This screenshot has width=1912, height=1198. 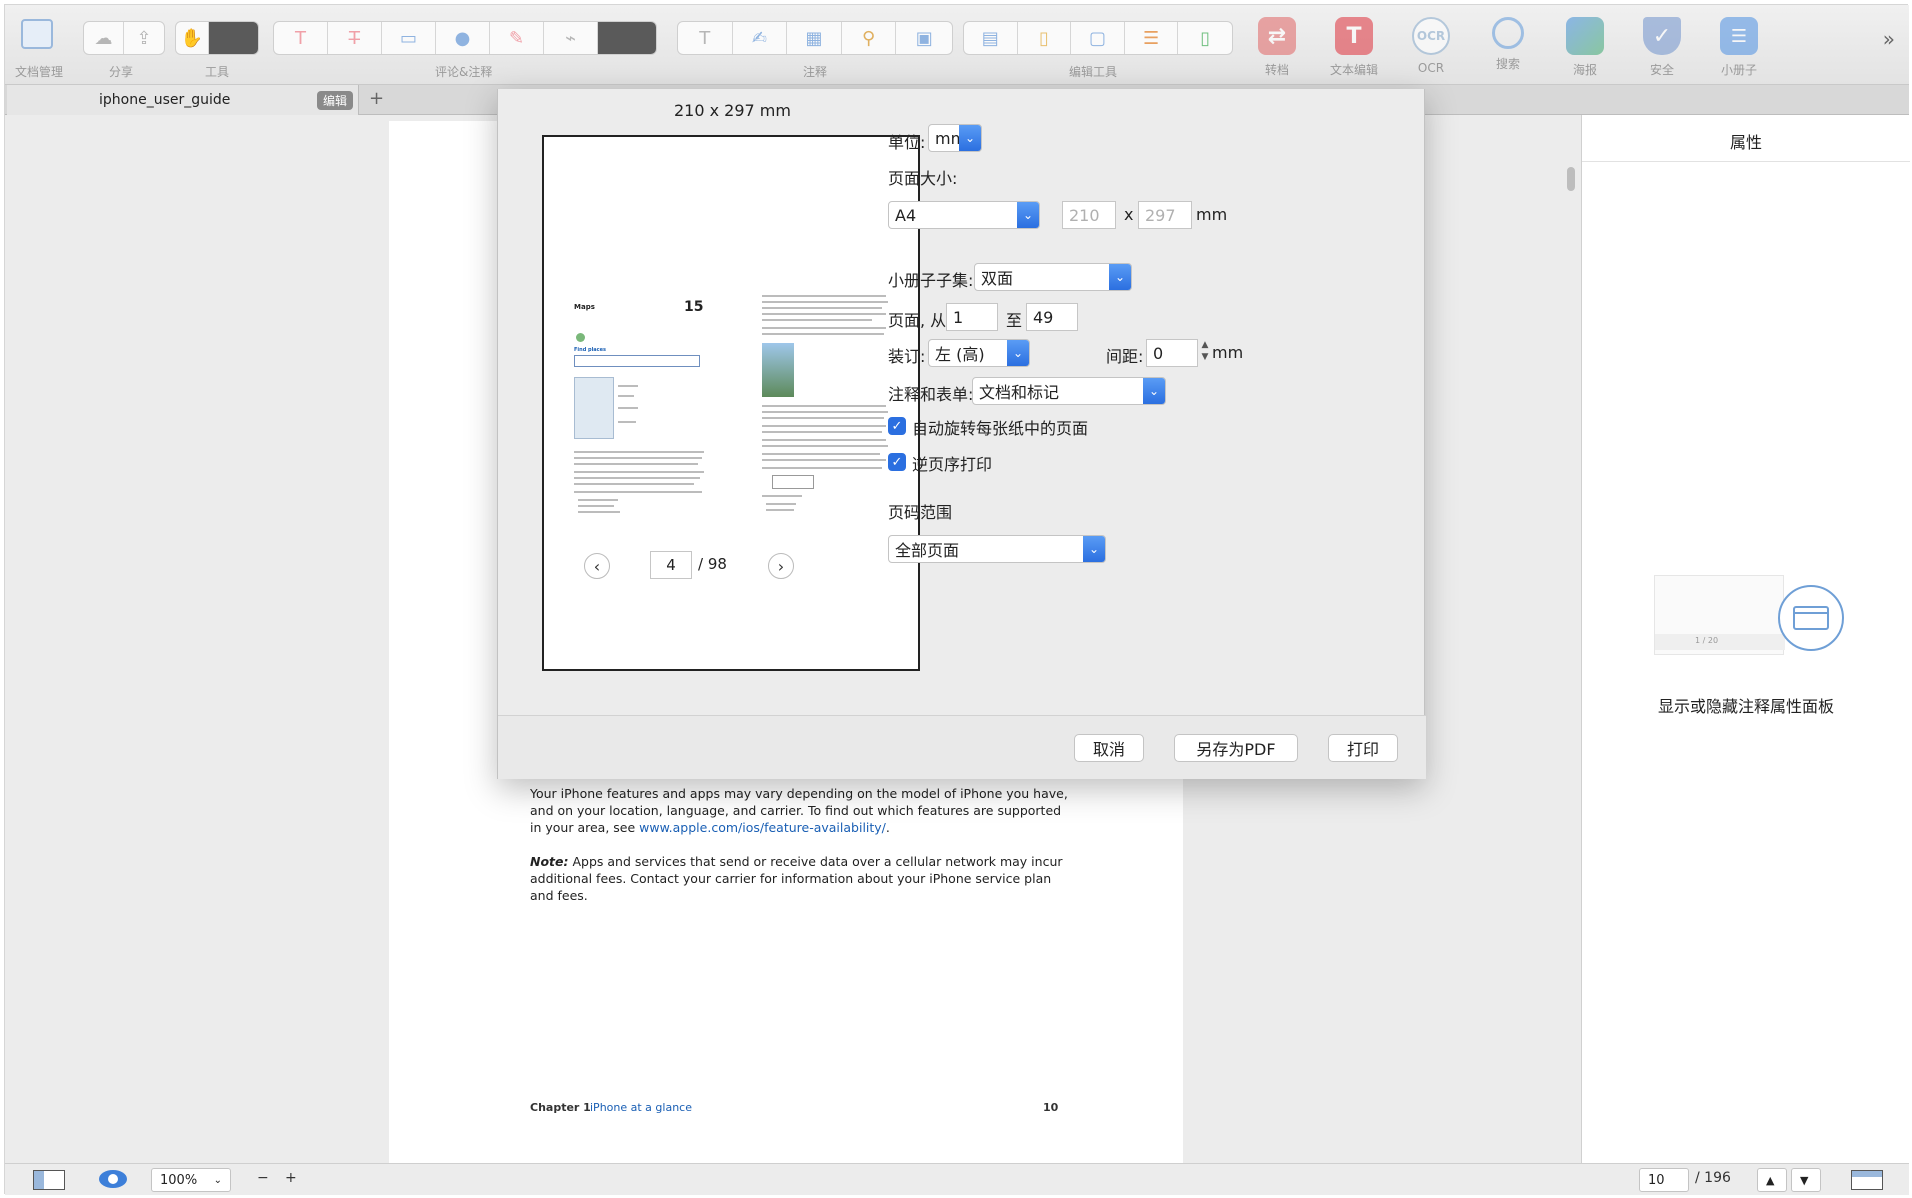 What do you see at coordinates (263, 1178) in the screenshot?
I see `zoom-out-button: −` at bounding box center [263, 1178].